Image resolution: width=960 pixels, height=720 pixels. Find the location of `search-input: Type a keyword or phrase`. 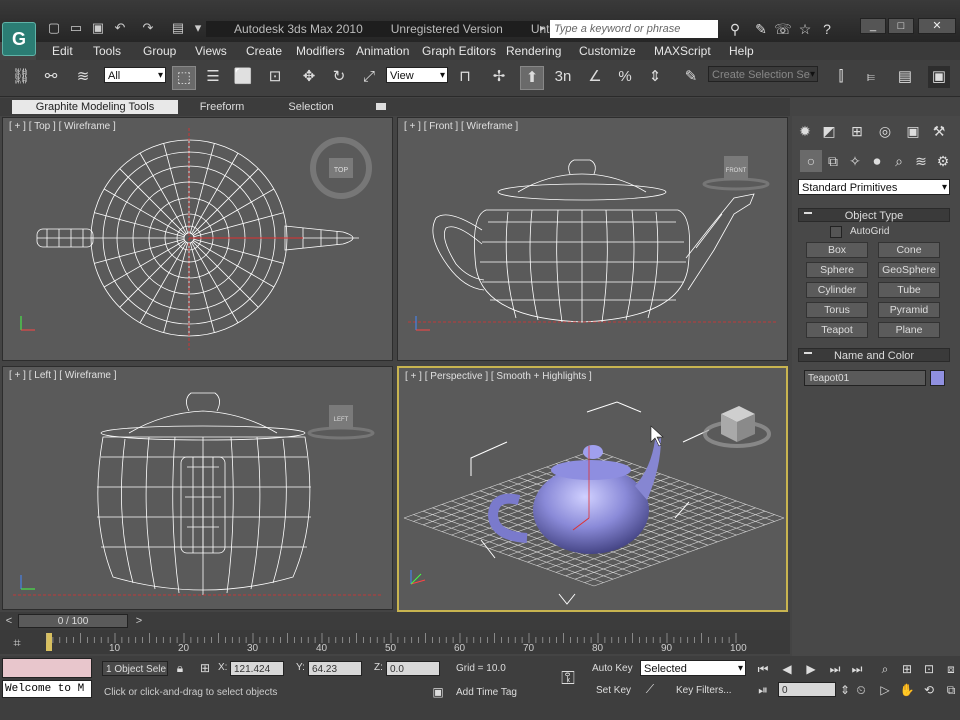

search-input: Type a keyword or phrase is located at coordinates (634, 29).